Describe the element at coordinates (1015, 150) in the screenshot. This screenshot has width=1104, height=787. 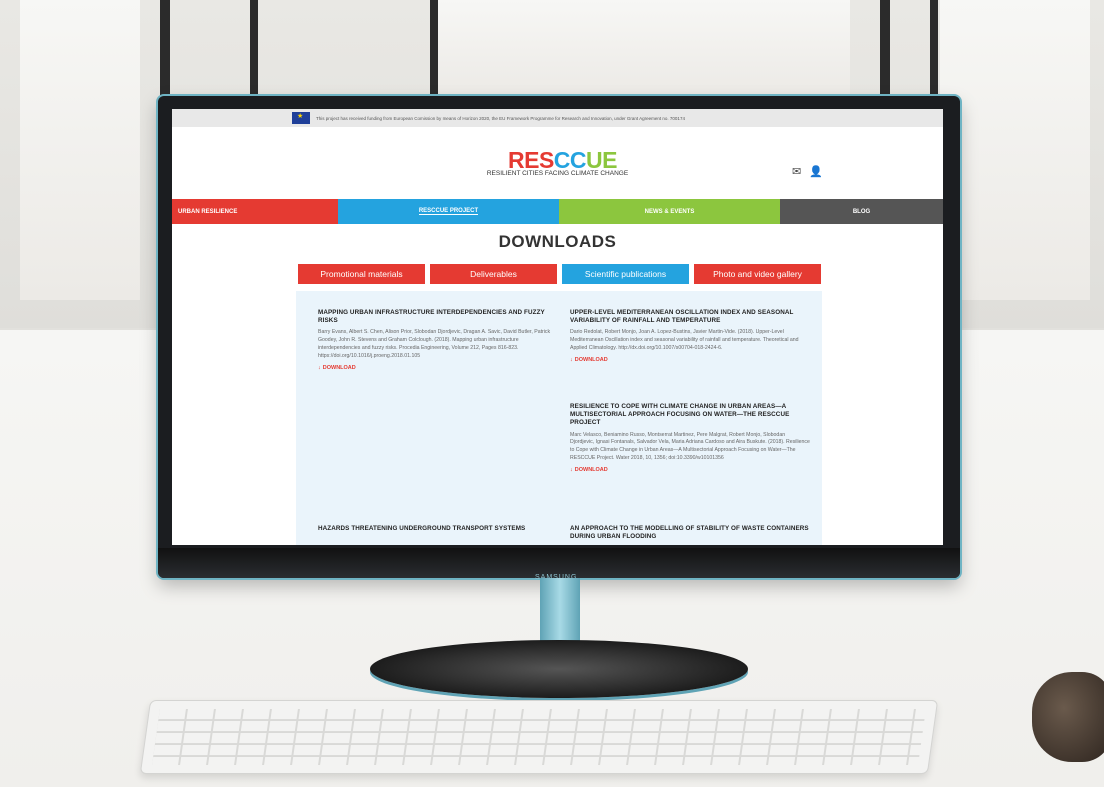
I see `window-right` at that location.